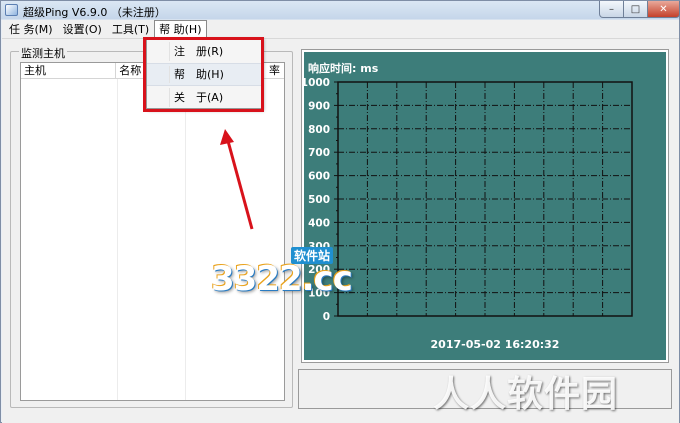 This screenshot has height=423, width=680. I want to click on watermark-renren: 人人软件园, so click(526, 394).